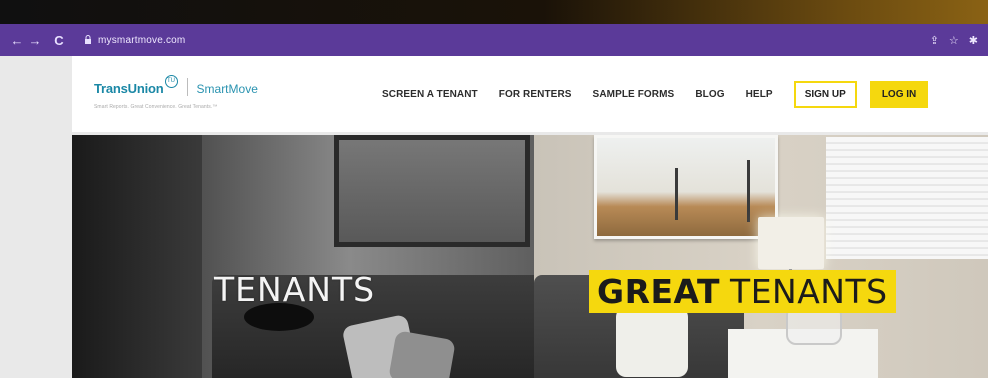  What do you see at coordinates (759, 94) in the screenshot?
I see `nav-help: HELP` at bounding box center [759, 94].